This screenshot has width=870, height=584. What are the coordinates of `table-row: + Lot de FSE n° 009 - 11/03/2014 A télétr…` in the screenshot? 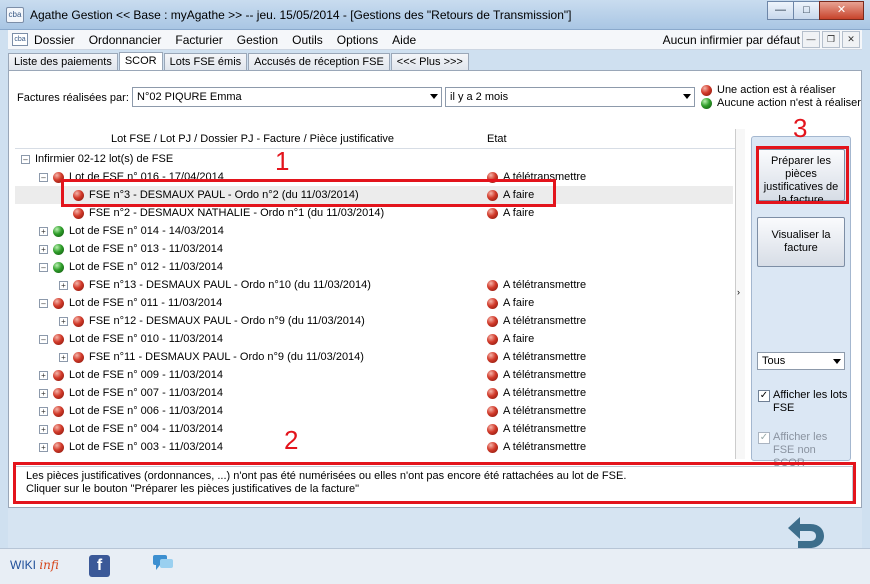 It's located at (374, 375).